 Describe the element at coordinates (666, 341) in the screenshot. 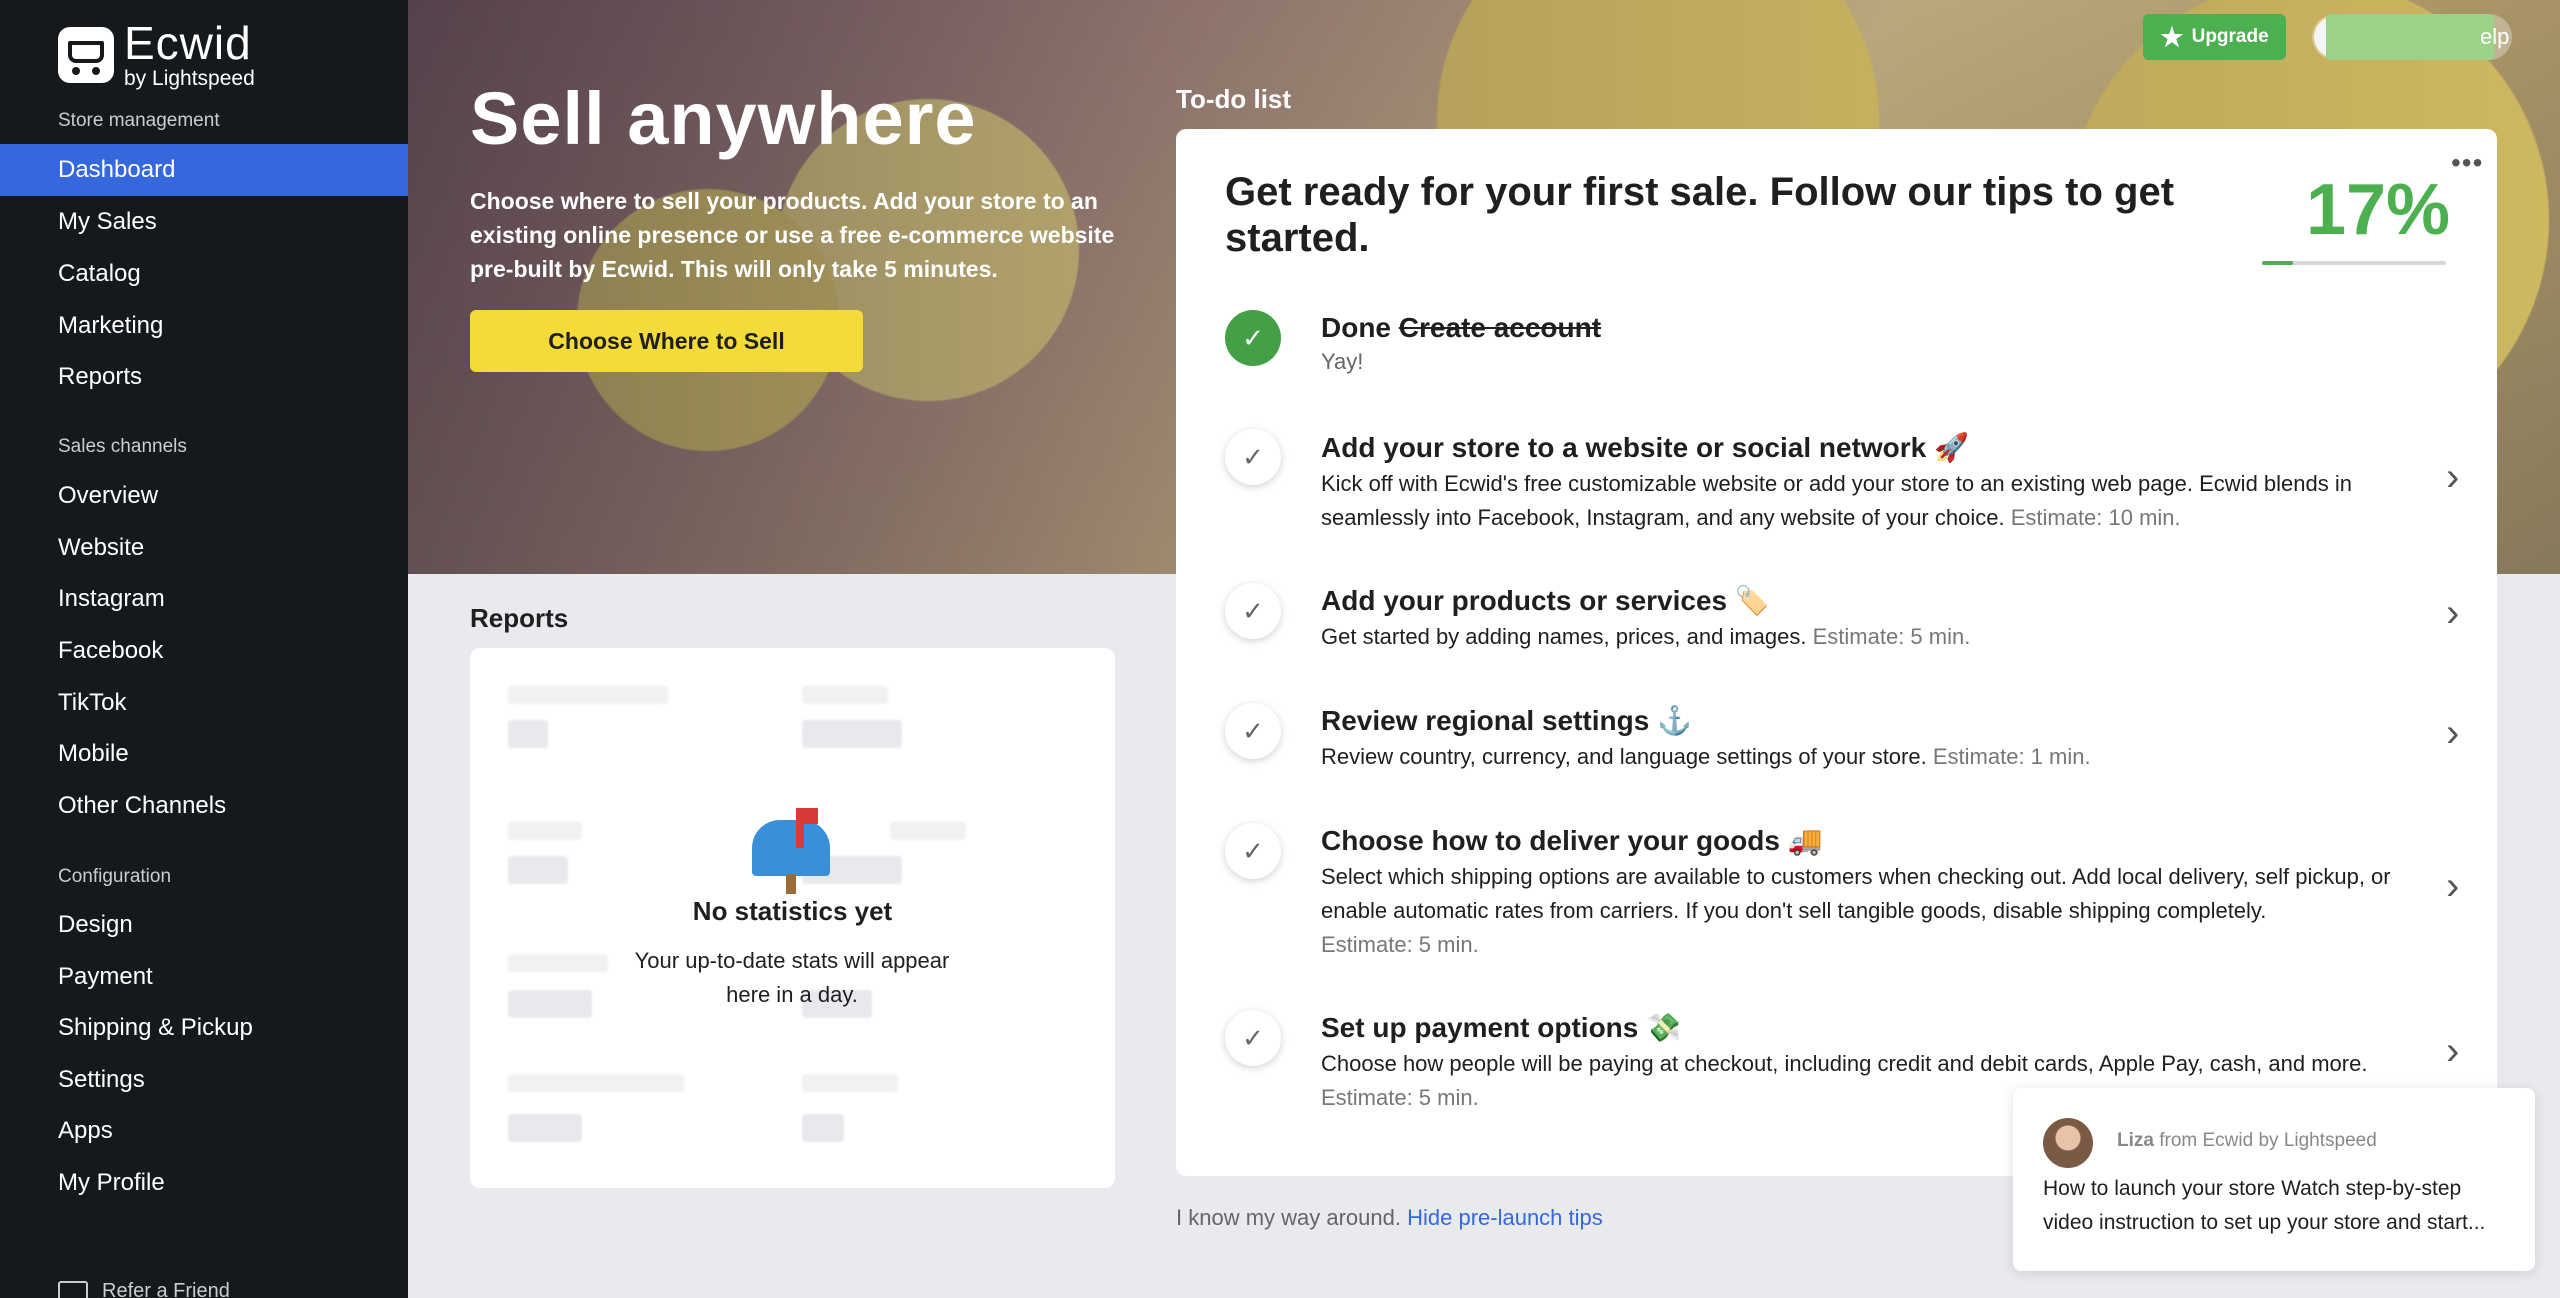

I see `choose-where-to-sell-button: Choose Where to Sell` at that location.